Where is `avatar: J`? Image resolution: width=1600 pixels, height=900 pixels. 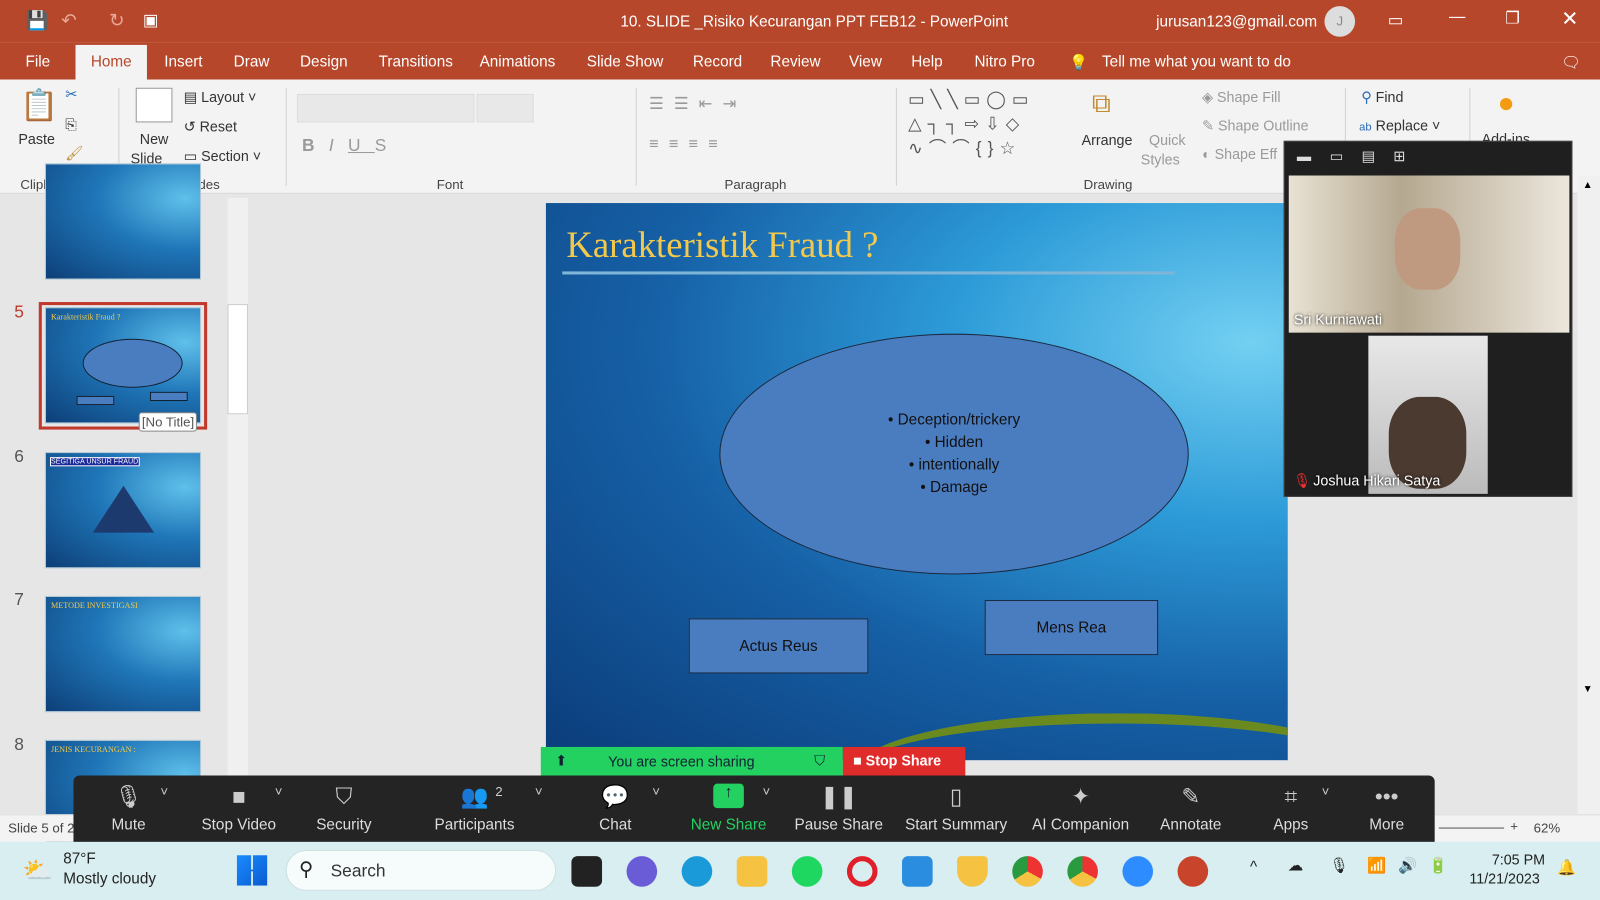 avatar: J is located at coordinates (1340, 21).